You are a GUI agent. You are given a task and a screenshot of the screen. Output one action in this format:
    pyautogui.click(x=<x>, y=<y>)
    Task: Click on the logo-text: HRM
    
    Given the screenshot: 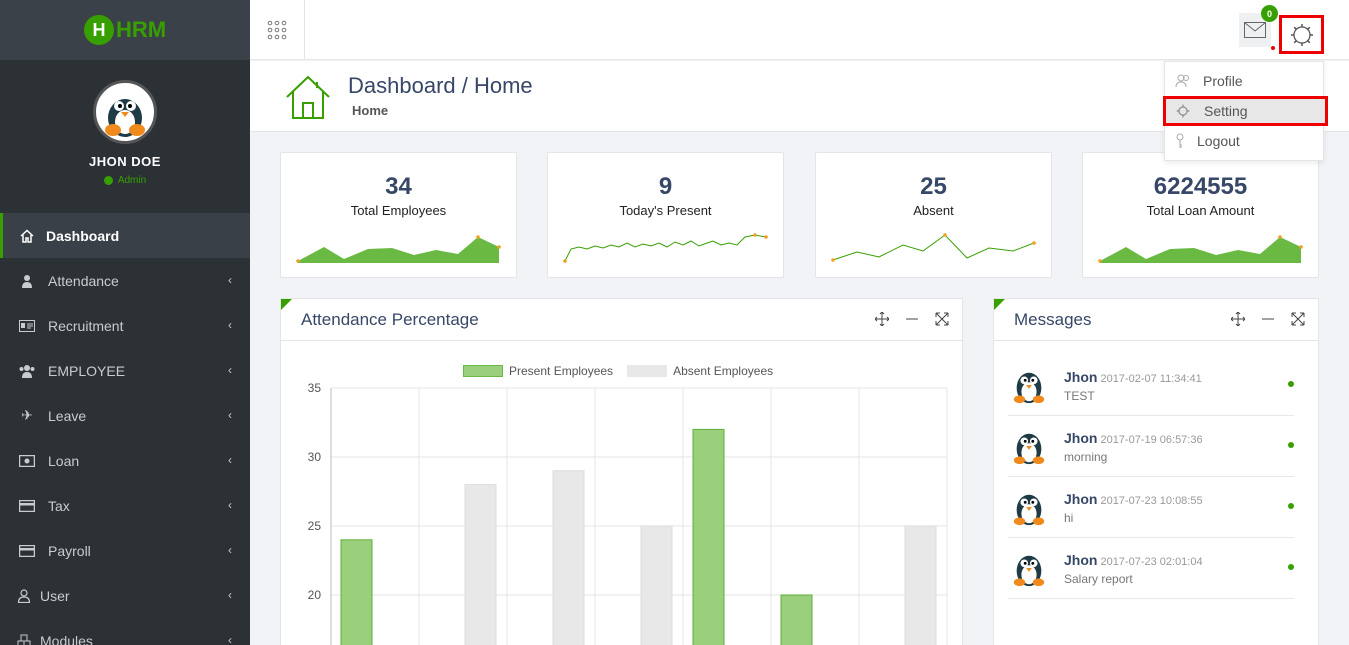 What is the action you would take?
    pyautogui.click(x=141, y=29)
    